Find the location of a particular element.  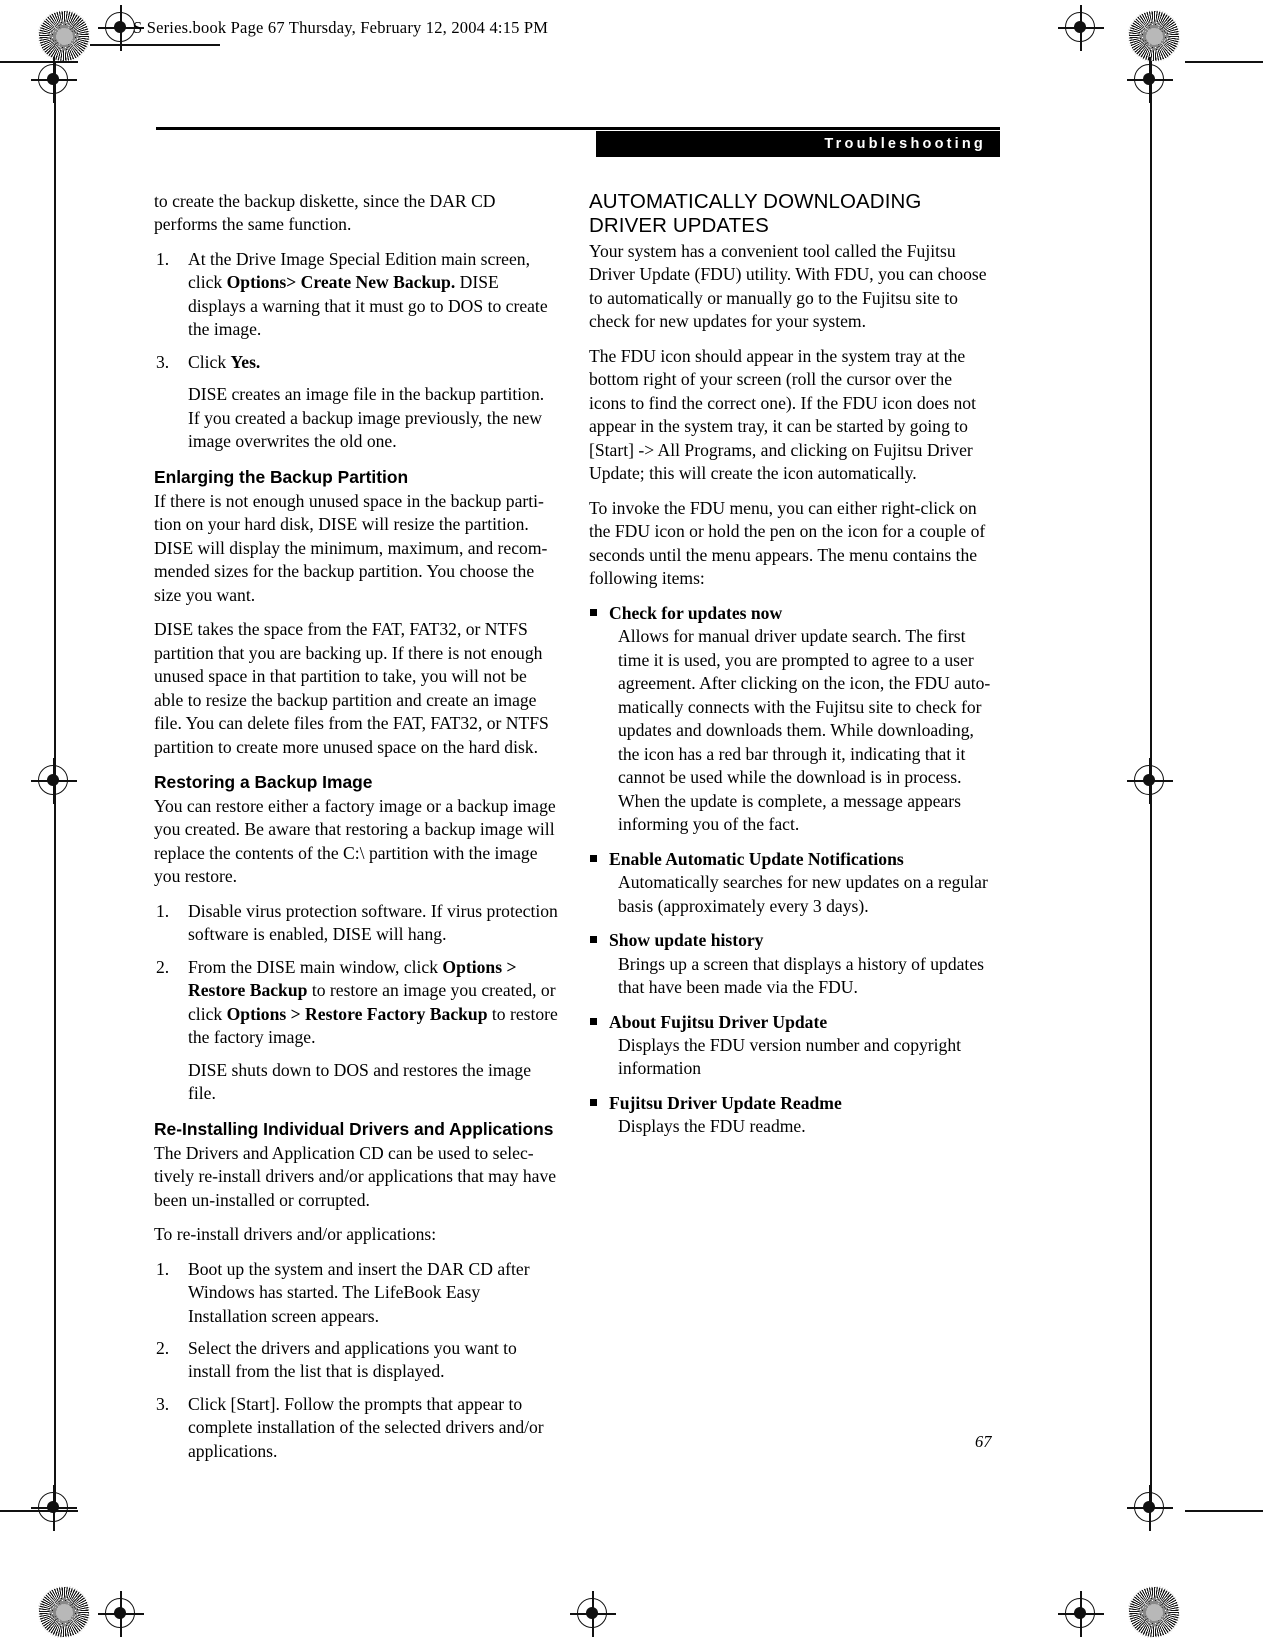

trim-rule-right-vertical is located at coordinates (1151, 786).